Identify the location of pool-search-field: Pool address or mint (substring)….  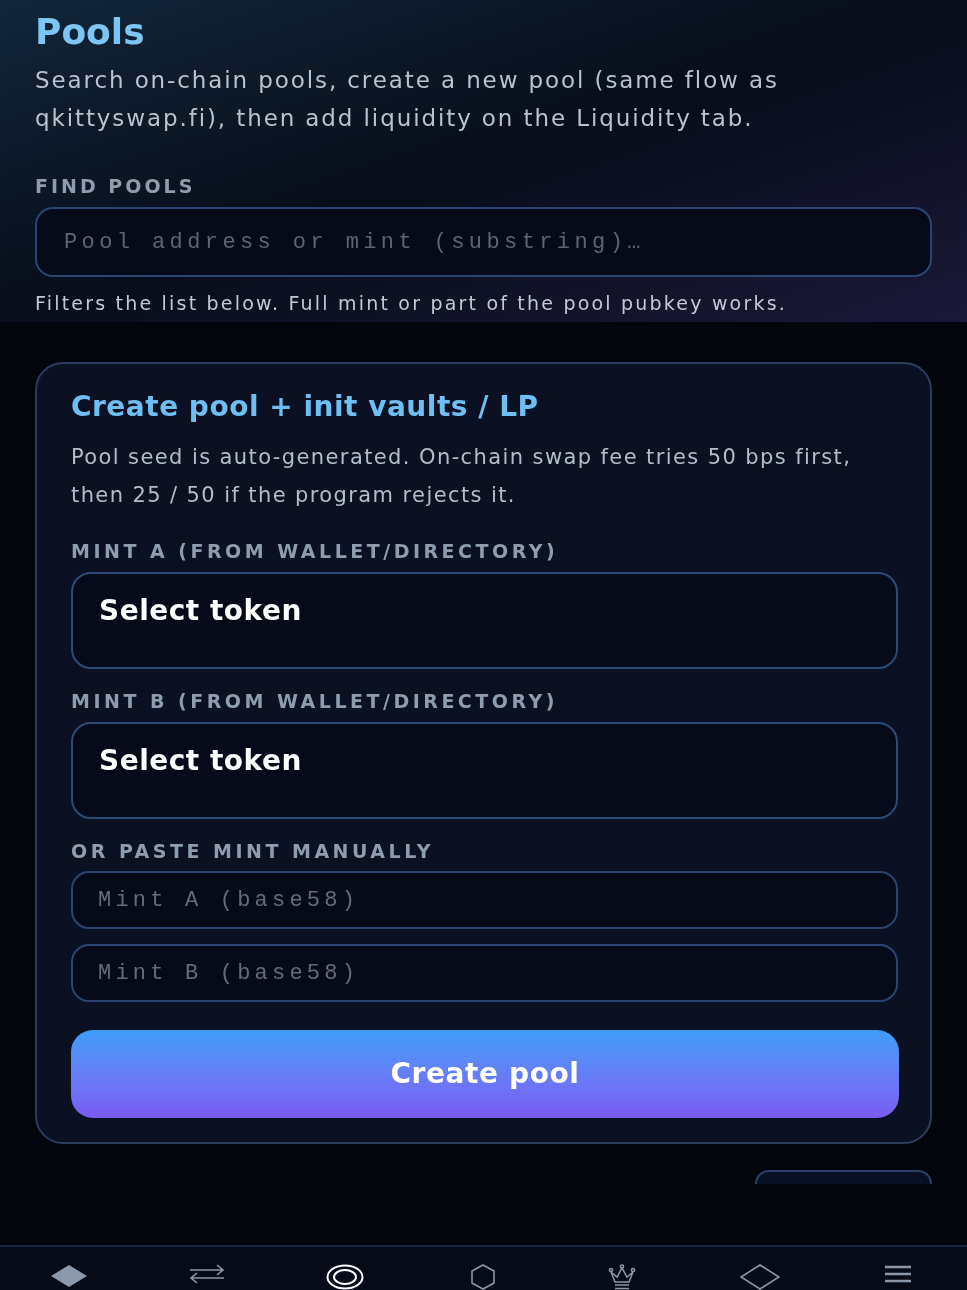
(483, 242).